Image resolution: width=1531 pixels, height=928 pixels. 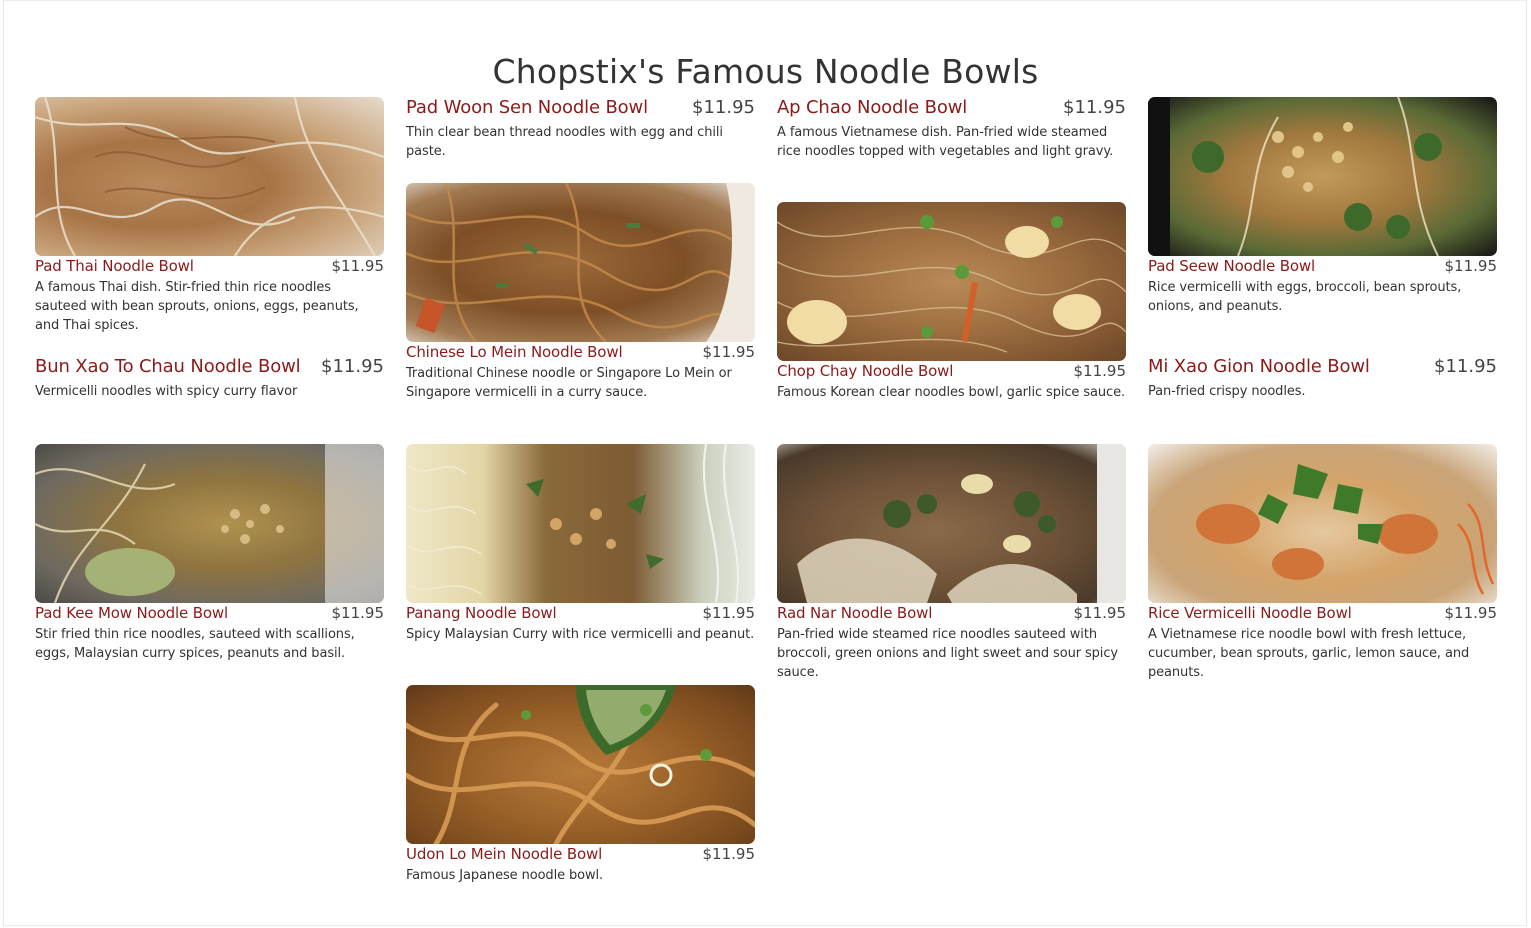 I want to click on rice-vermicelli-photo, so click(x=1322, y=523).